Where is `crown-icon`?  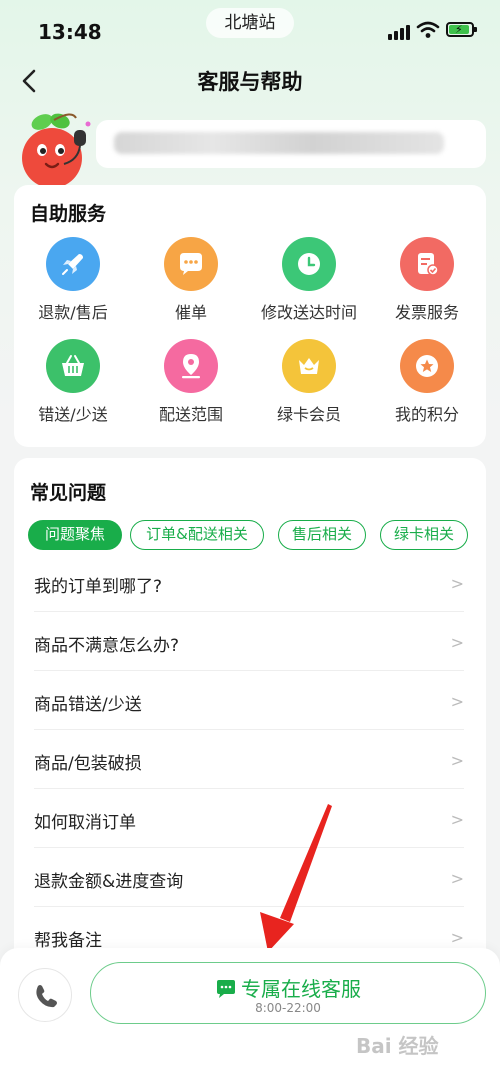 crown-icon is located at coordinates (309, 366).